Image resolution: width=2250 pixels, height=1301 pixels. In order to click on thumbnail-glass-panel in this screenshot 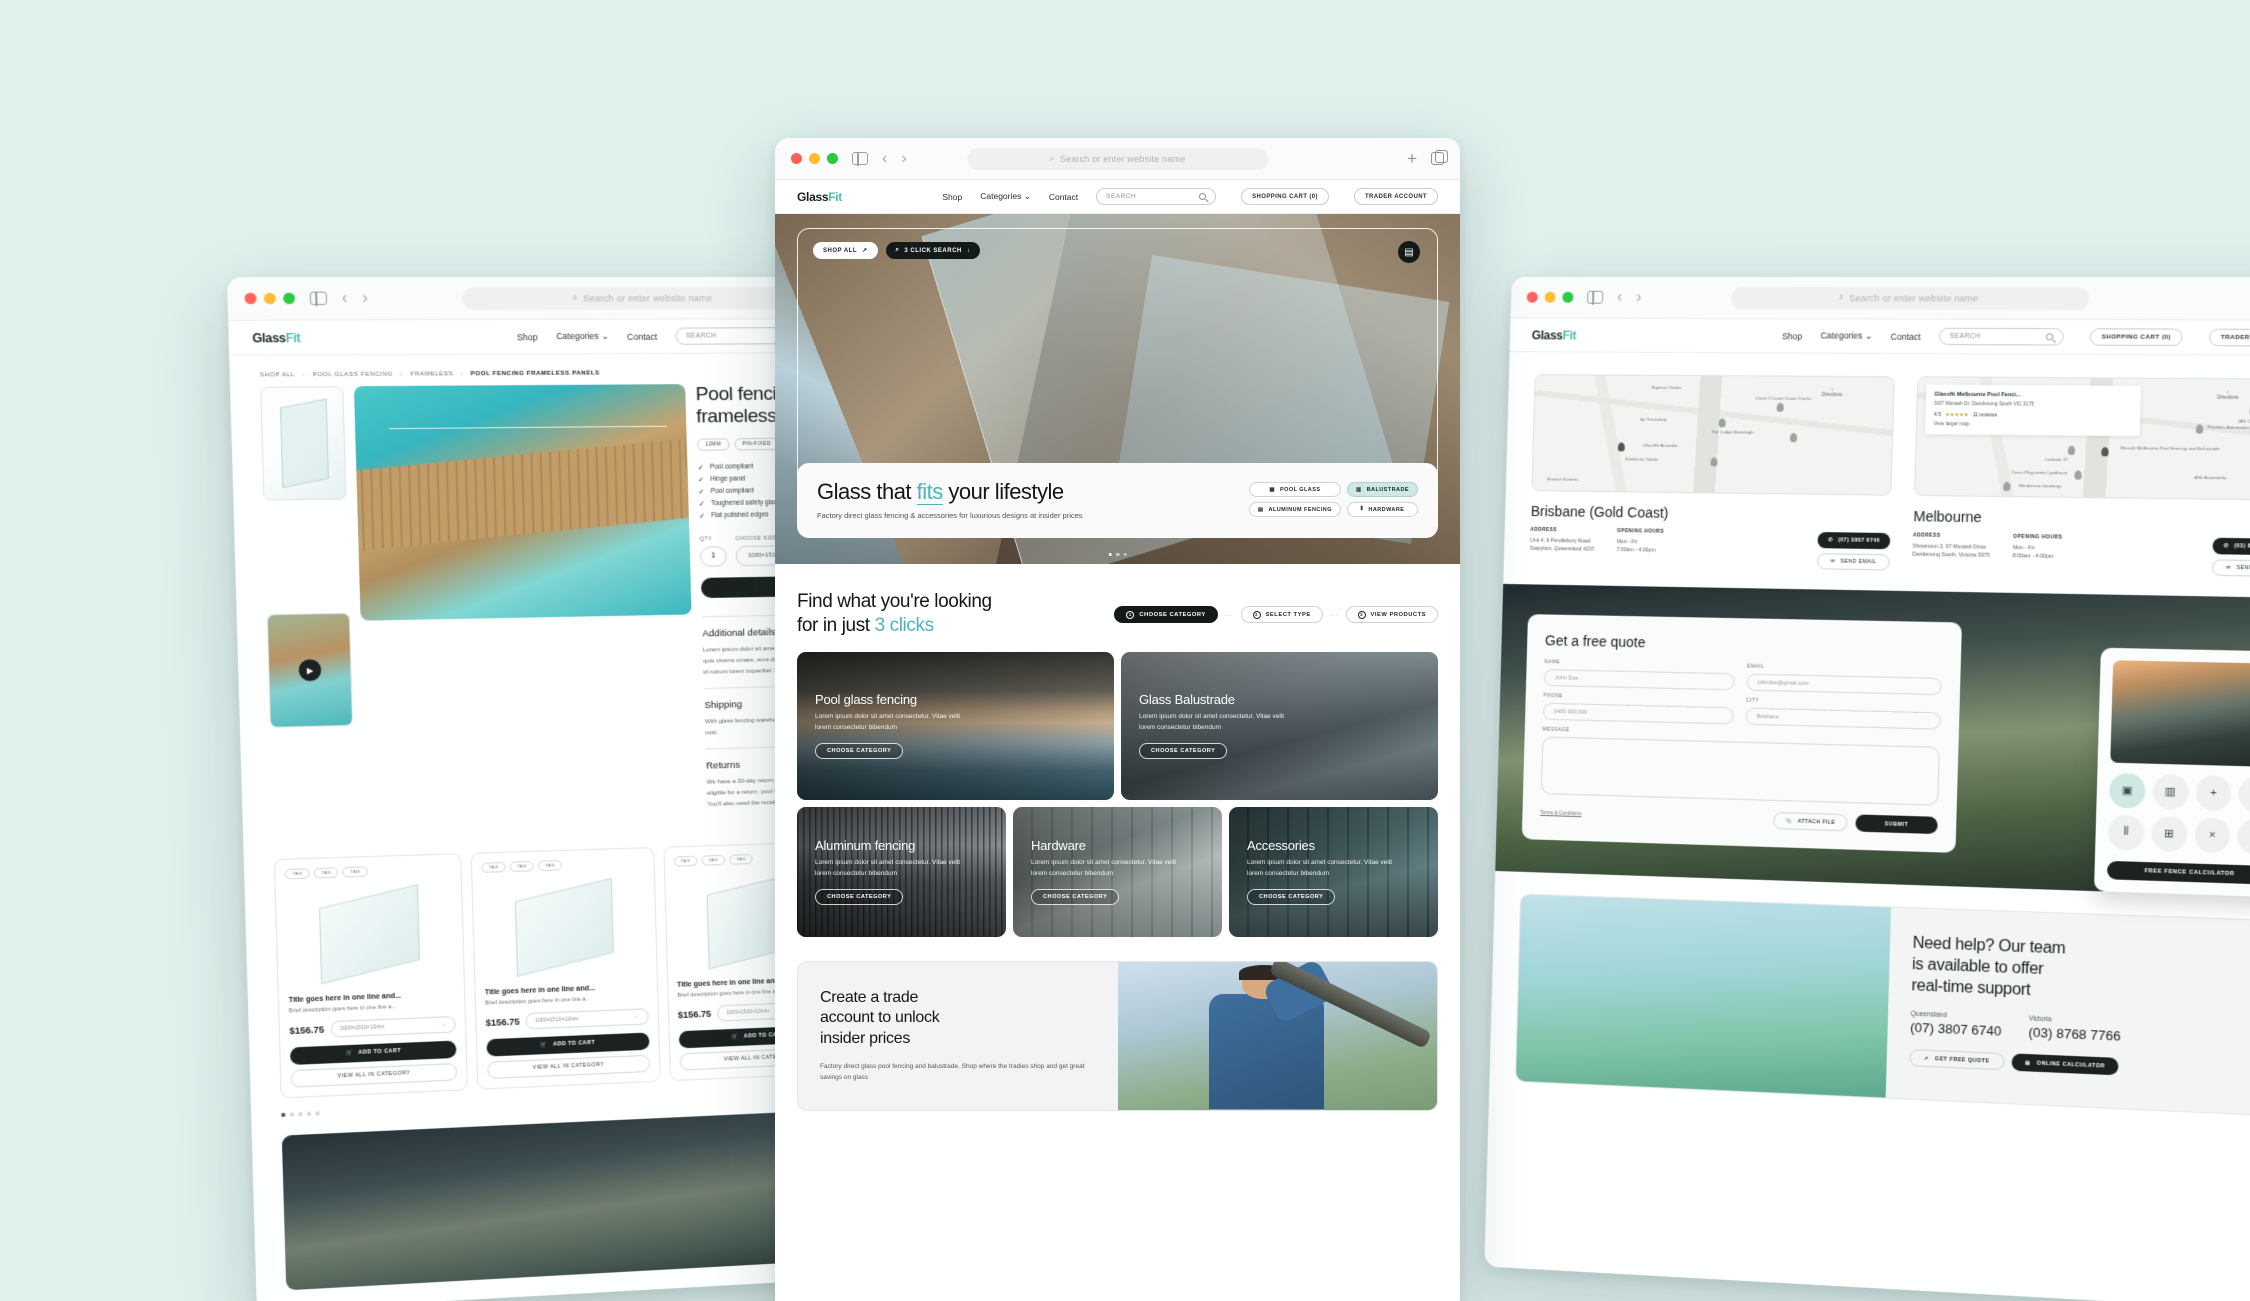, I will do `click(303, 443)`.